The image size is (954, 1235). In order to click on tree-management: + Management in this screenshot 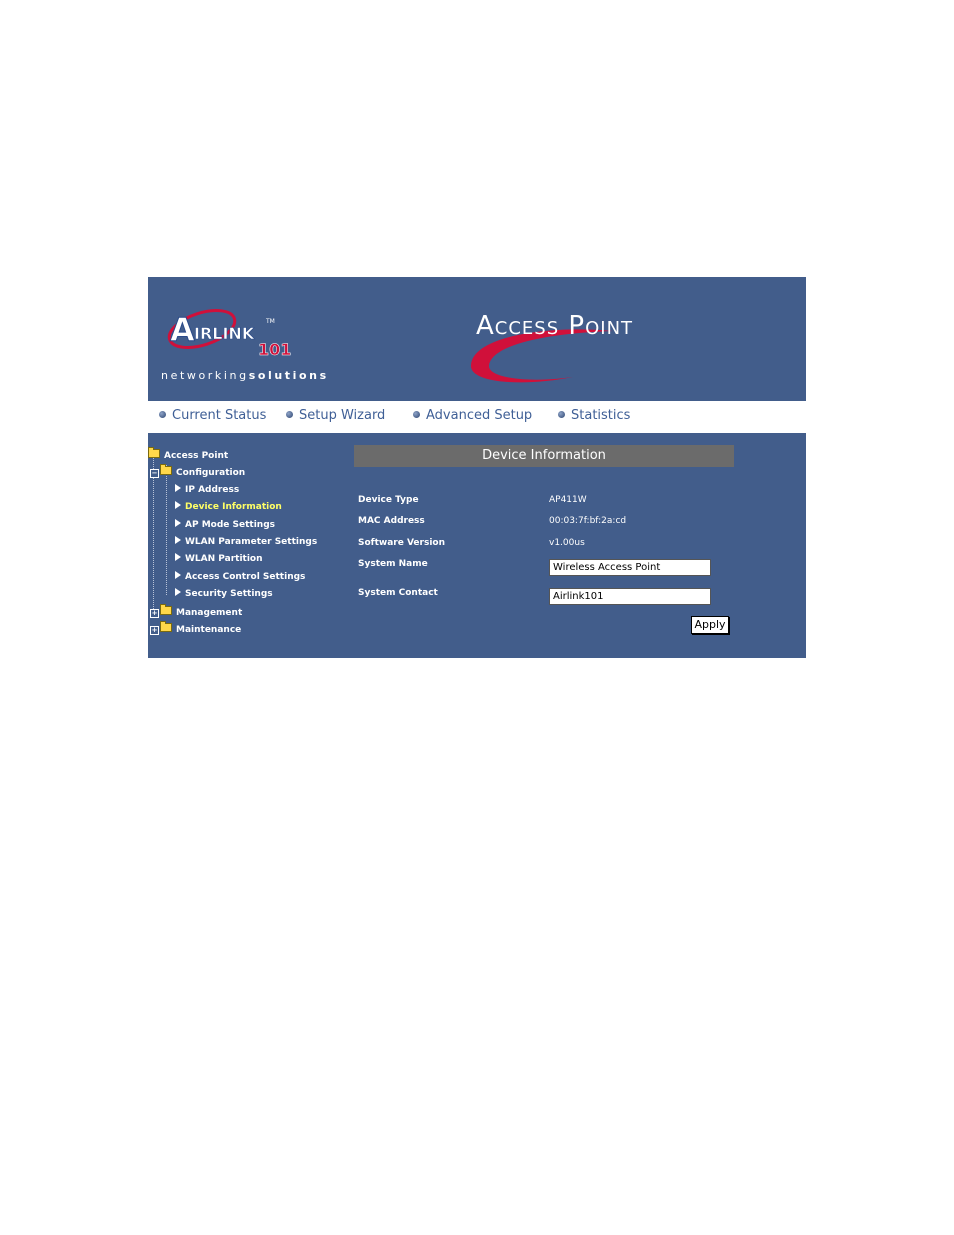, I will do `click(196, 611)`.